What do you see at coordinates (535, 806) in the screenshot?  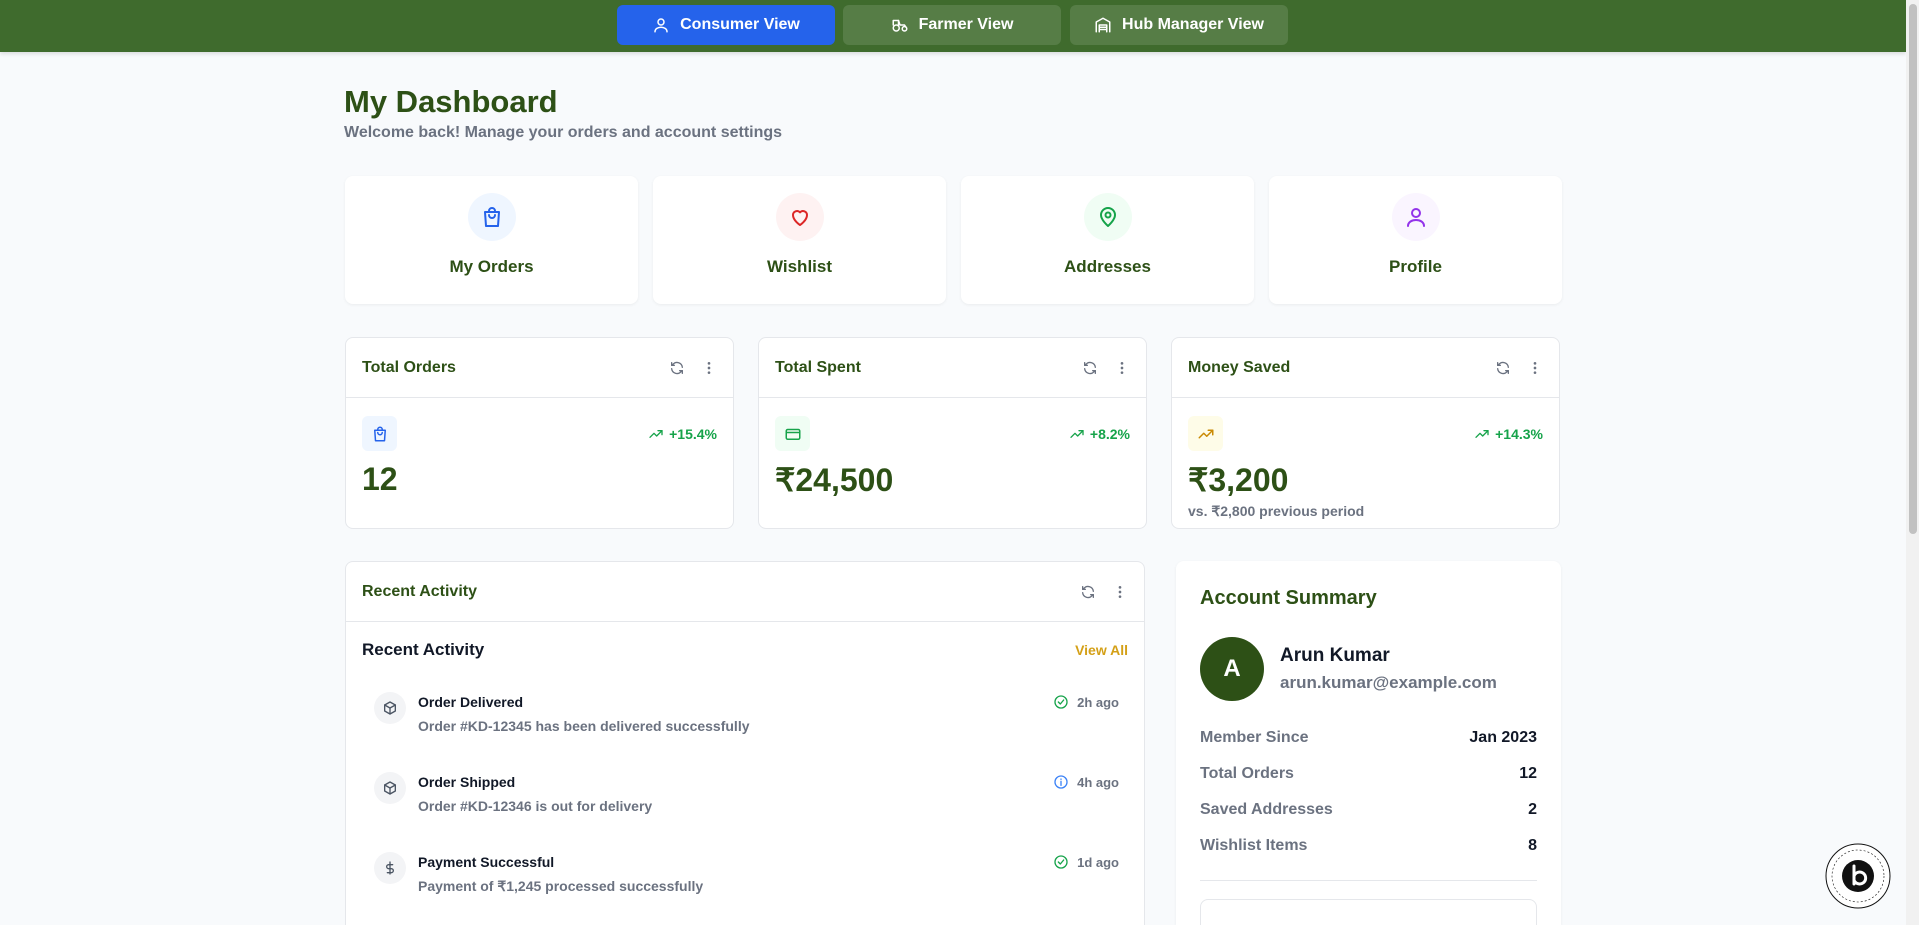 I see `activity-description: Order #KD-12346 is out for delivery` at bounding box center [535, 806].